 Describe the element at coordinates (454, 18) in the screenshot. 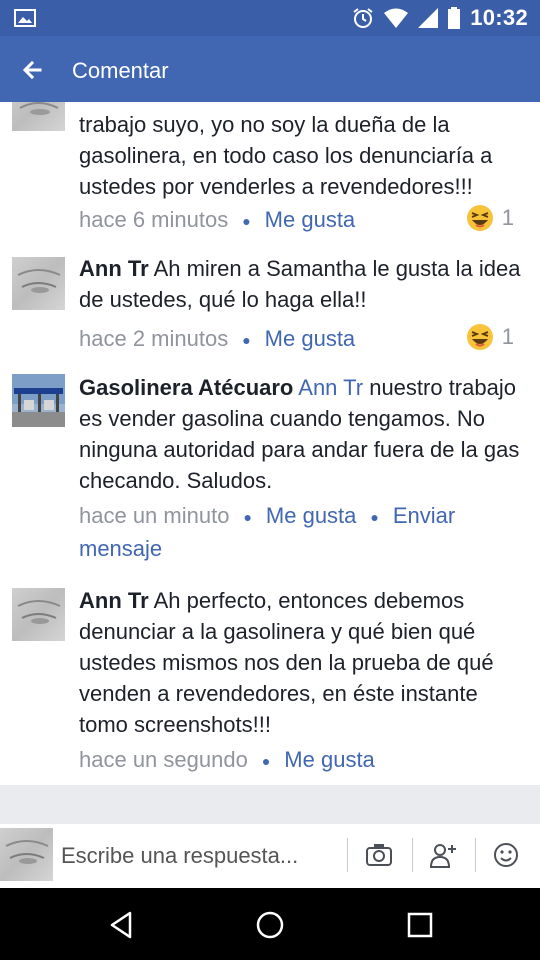

I see `battery-icon` at that location.